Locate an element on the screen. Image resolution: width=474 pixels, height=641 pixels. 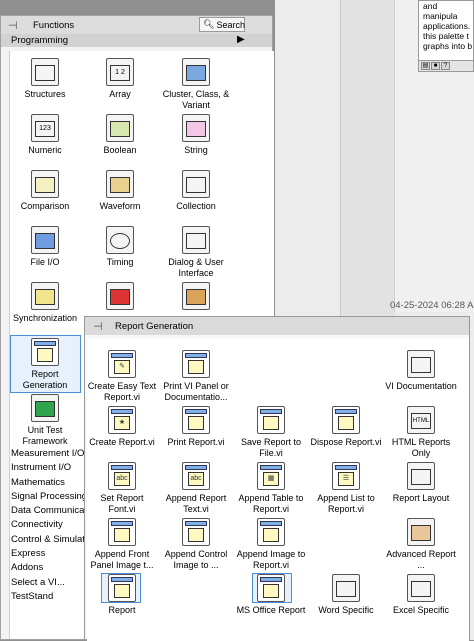
rg-item-print-report: Print Report.vi is located at coordinates (196, 427).